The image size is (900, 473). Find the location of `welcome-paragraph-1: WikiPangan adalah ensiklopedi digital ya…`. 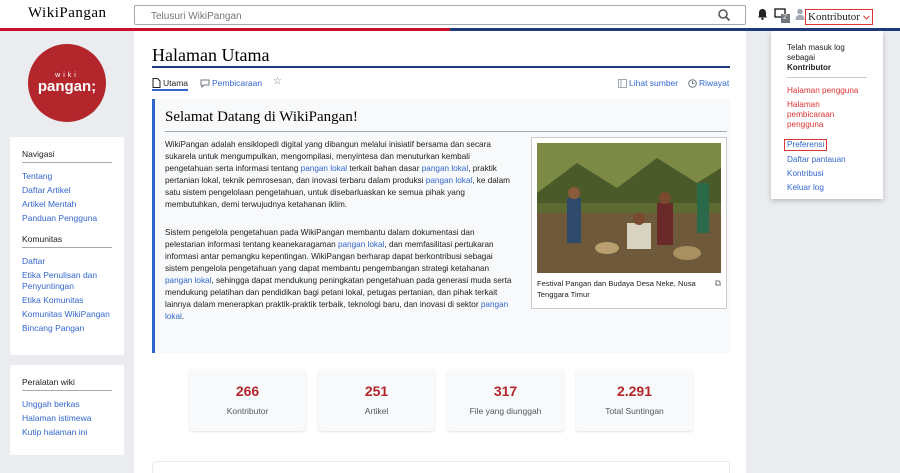

welcome-paragraph-1: WikiPangan adalah ensiklopedi digital ya… is located at coordinates (340, 175).